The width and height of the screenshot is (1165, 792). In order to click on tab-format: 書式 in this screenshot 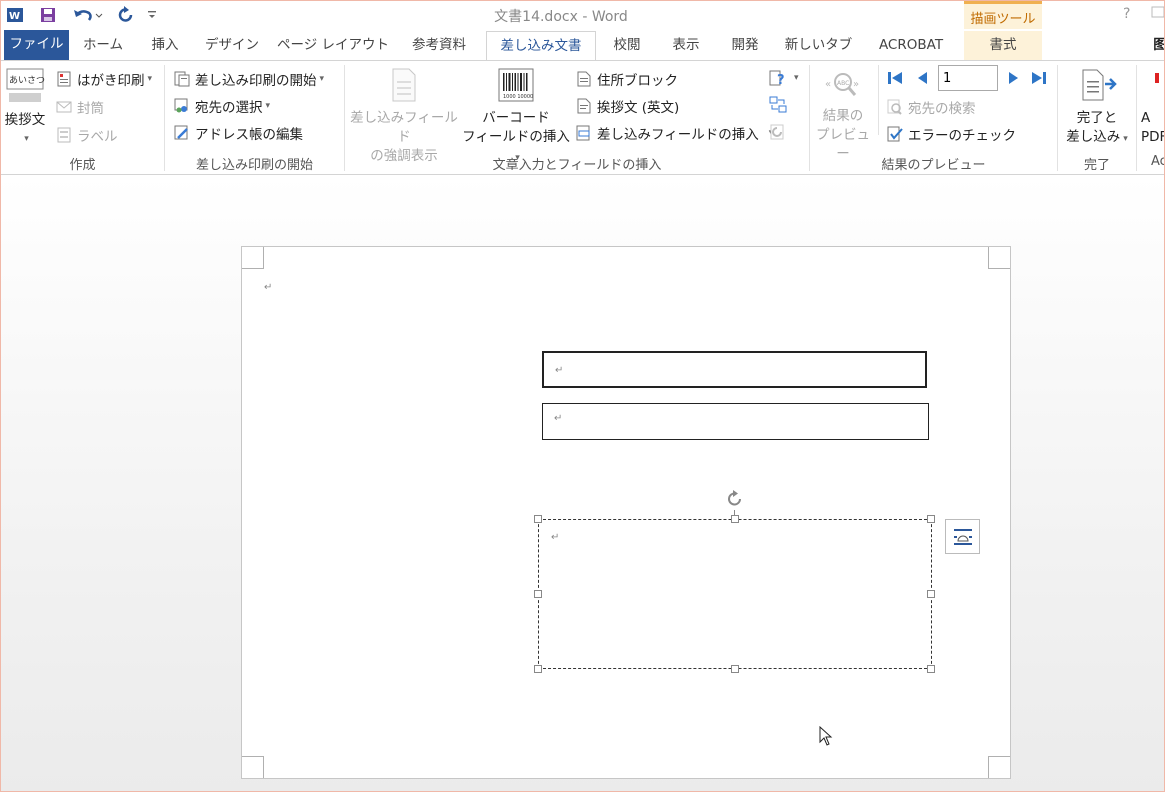, I will do `click(1003, 46)`.